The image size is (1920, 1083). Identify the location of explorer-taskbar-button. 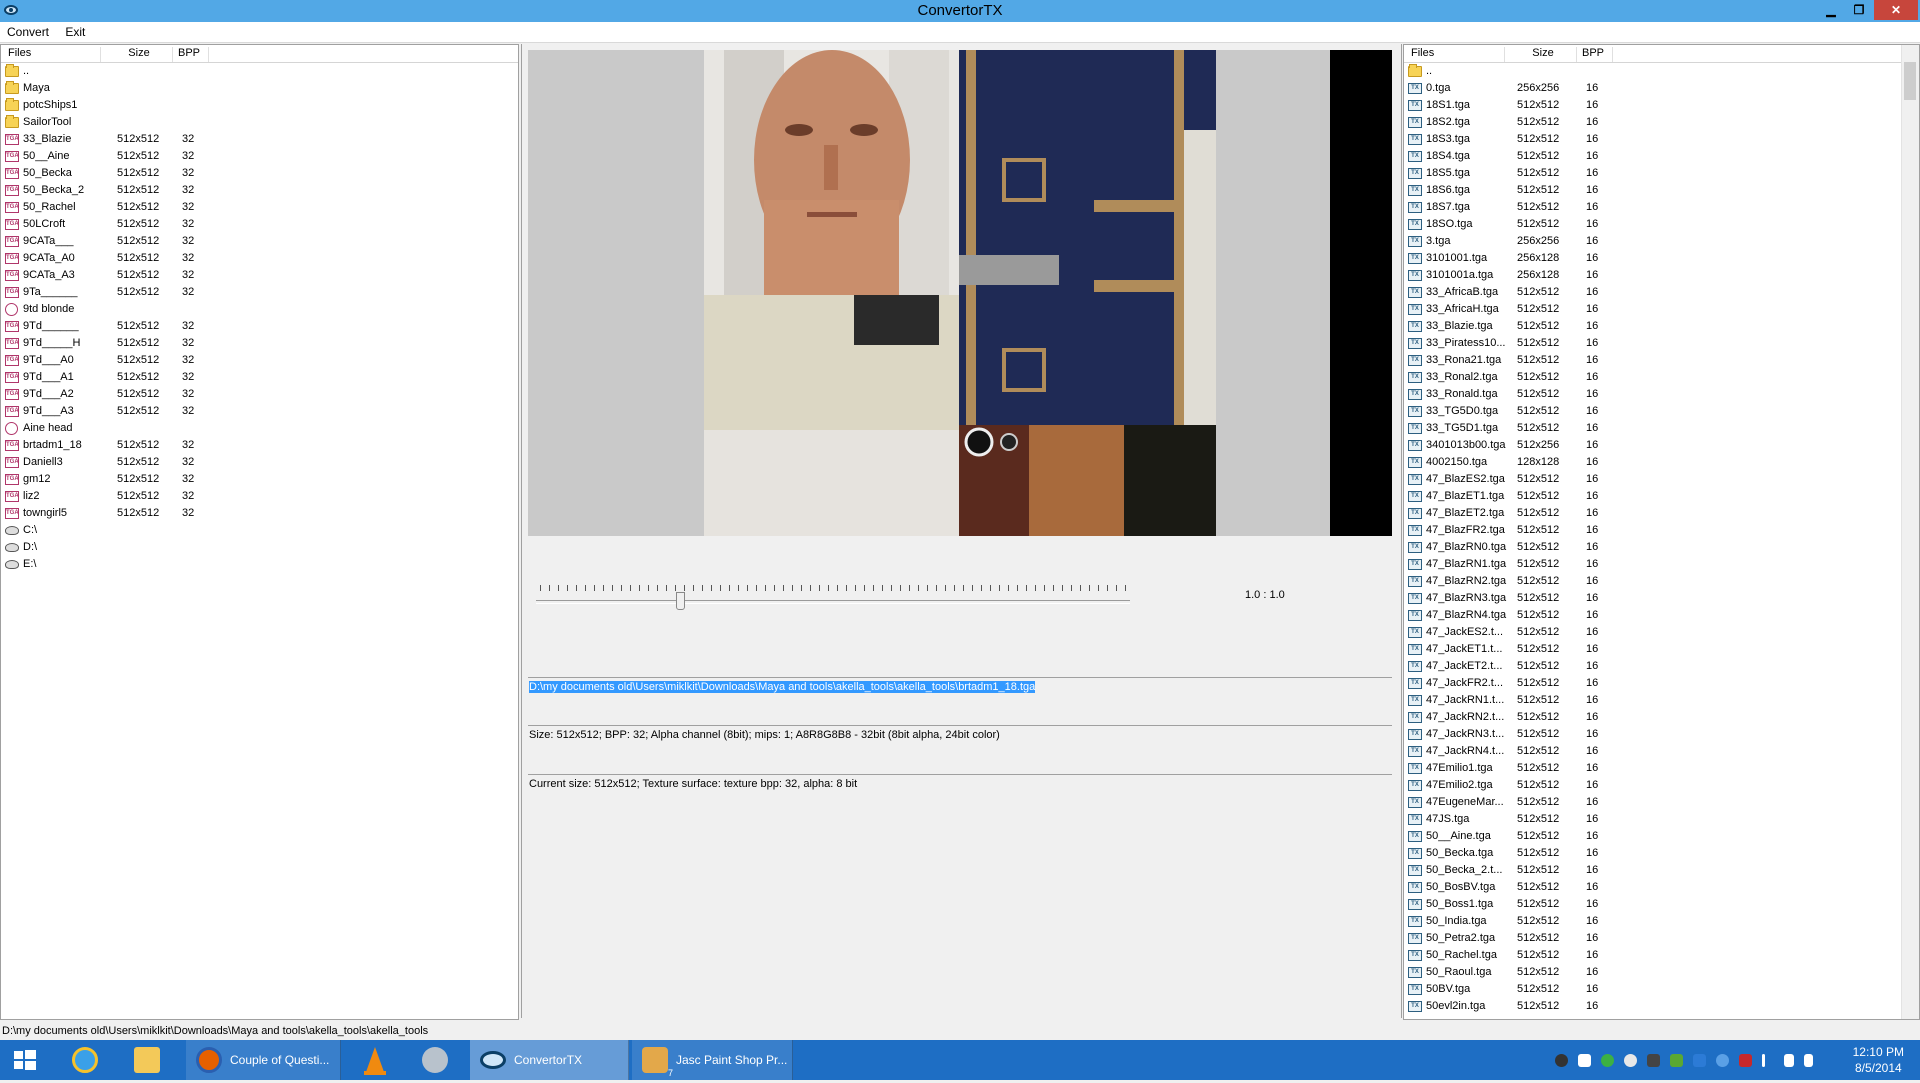
(149, 1060).